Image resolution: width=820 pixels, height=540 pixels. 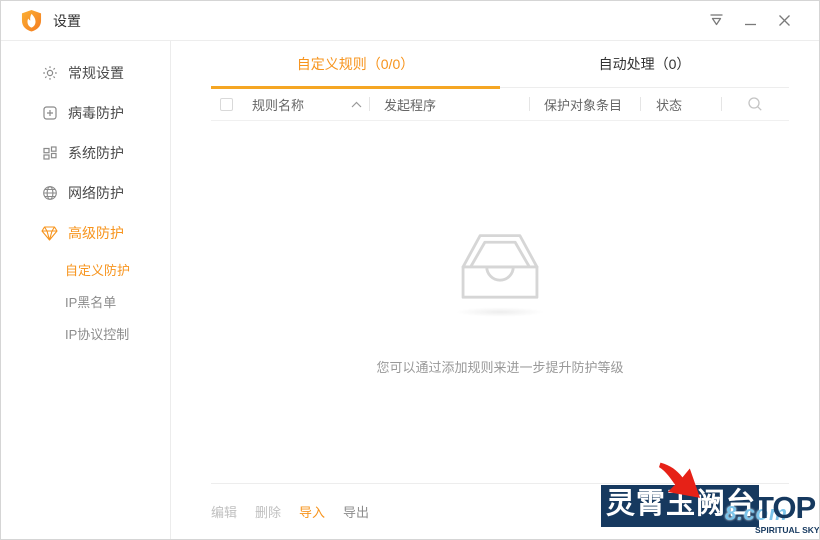 What do you see at coordinates (500, 511) in the screenshot?
I see `footer-action-bar: 编辑 删除 导入 导出` at bounding box center [500, 511].